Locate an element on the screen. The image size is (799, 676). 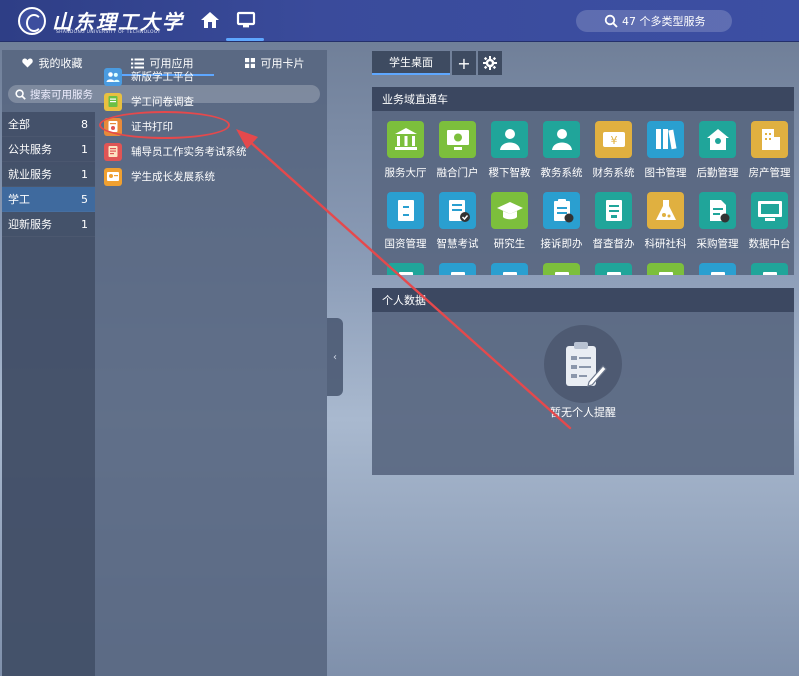
annotation-highlight-oval is located at coordinates (164, 125).